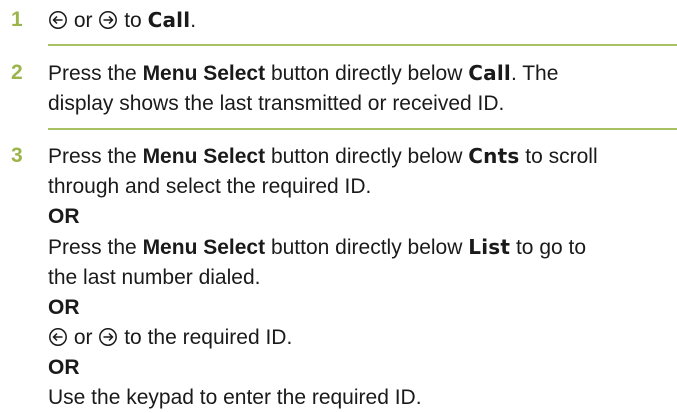 This screenshot has width=677, height=413. Describe the element at coordinates (494, 156) in the screenshot. I see `display-text-cnts: Cnts` at that location.